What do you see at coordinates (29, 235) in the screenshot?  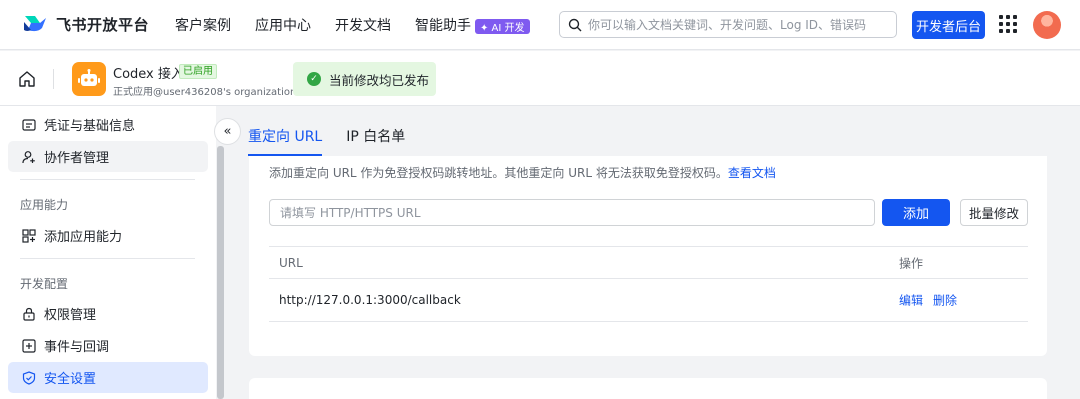 I see `add-capability-icon` at bounding box center [29, 235].